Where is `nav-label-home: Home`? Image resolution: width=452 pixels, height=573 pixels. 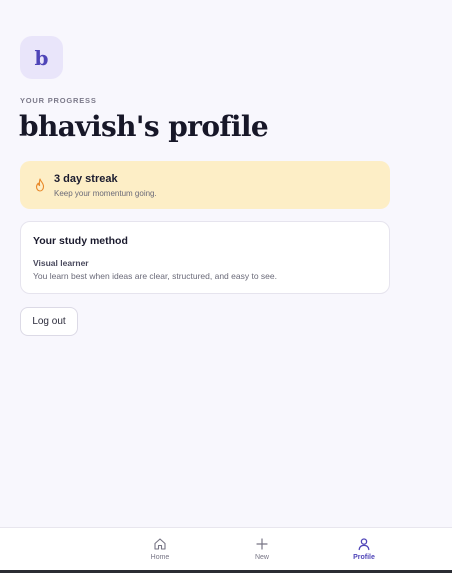
nav-label-home: Home is located at coordinates (160, 557).